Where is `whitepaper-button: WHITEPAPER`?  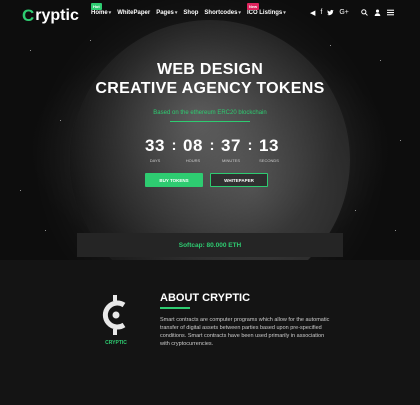 whitepaper-button: WHITEPAPER is located at coordinates (239, 180).